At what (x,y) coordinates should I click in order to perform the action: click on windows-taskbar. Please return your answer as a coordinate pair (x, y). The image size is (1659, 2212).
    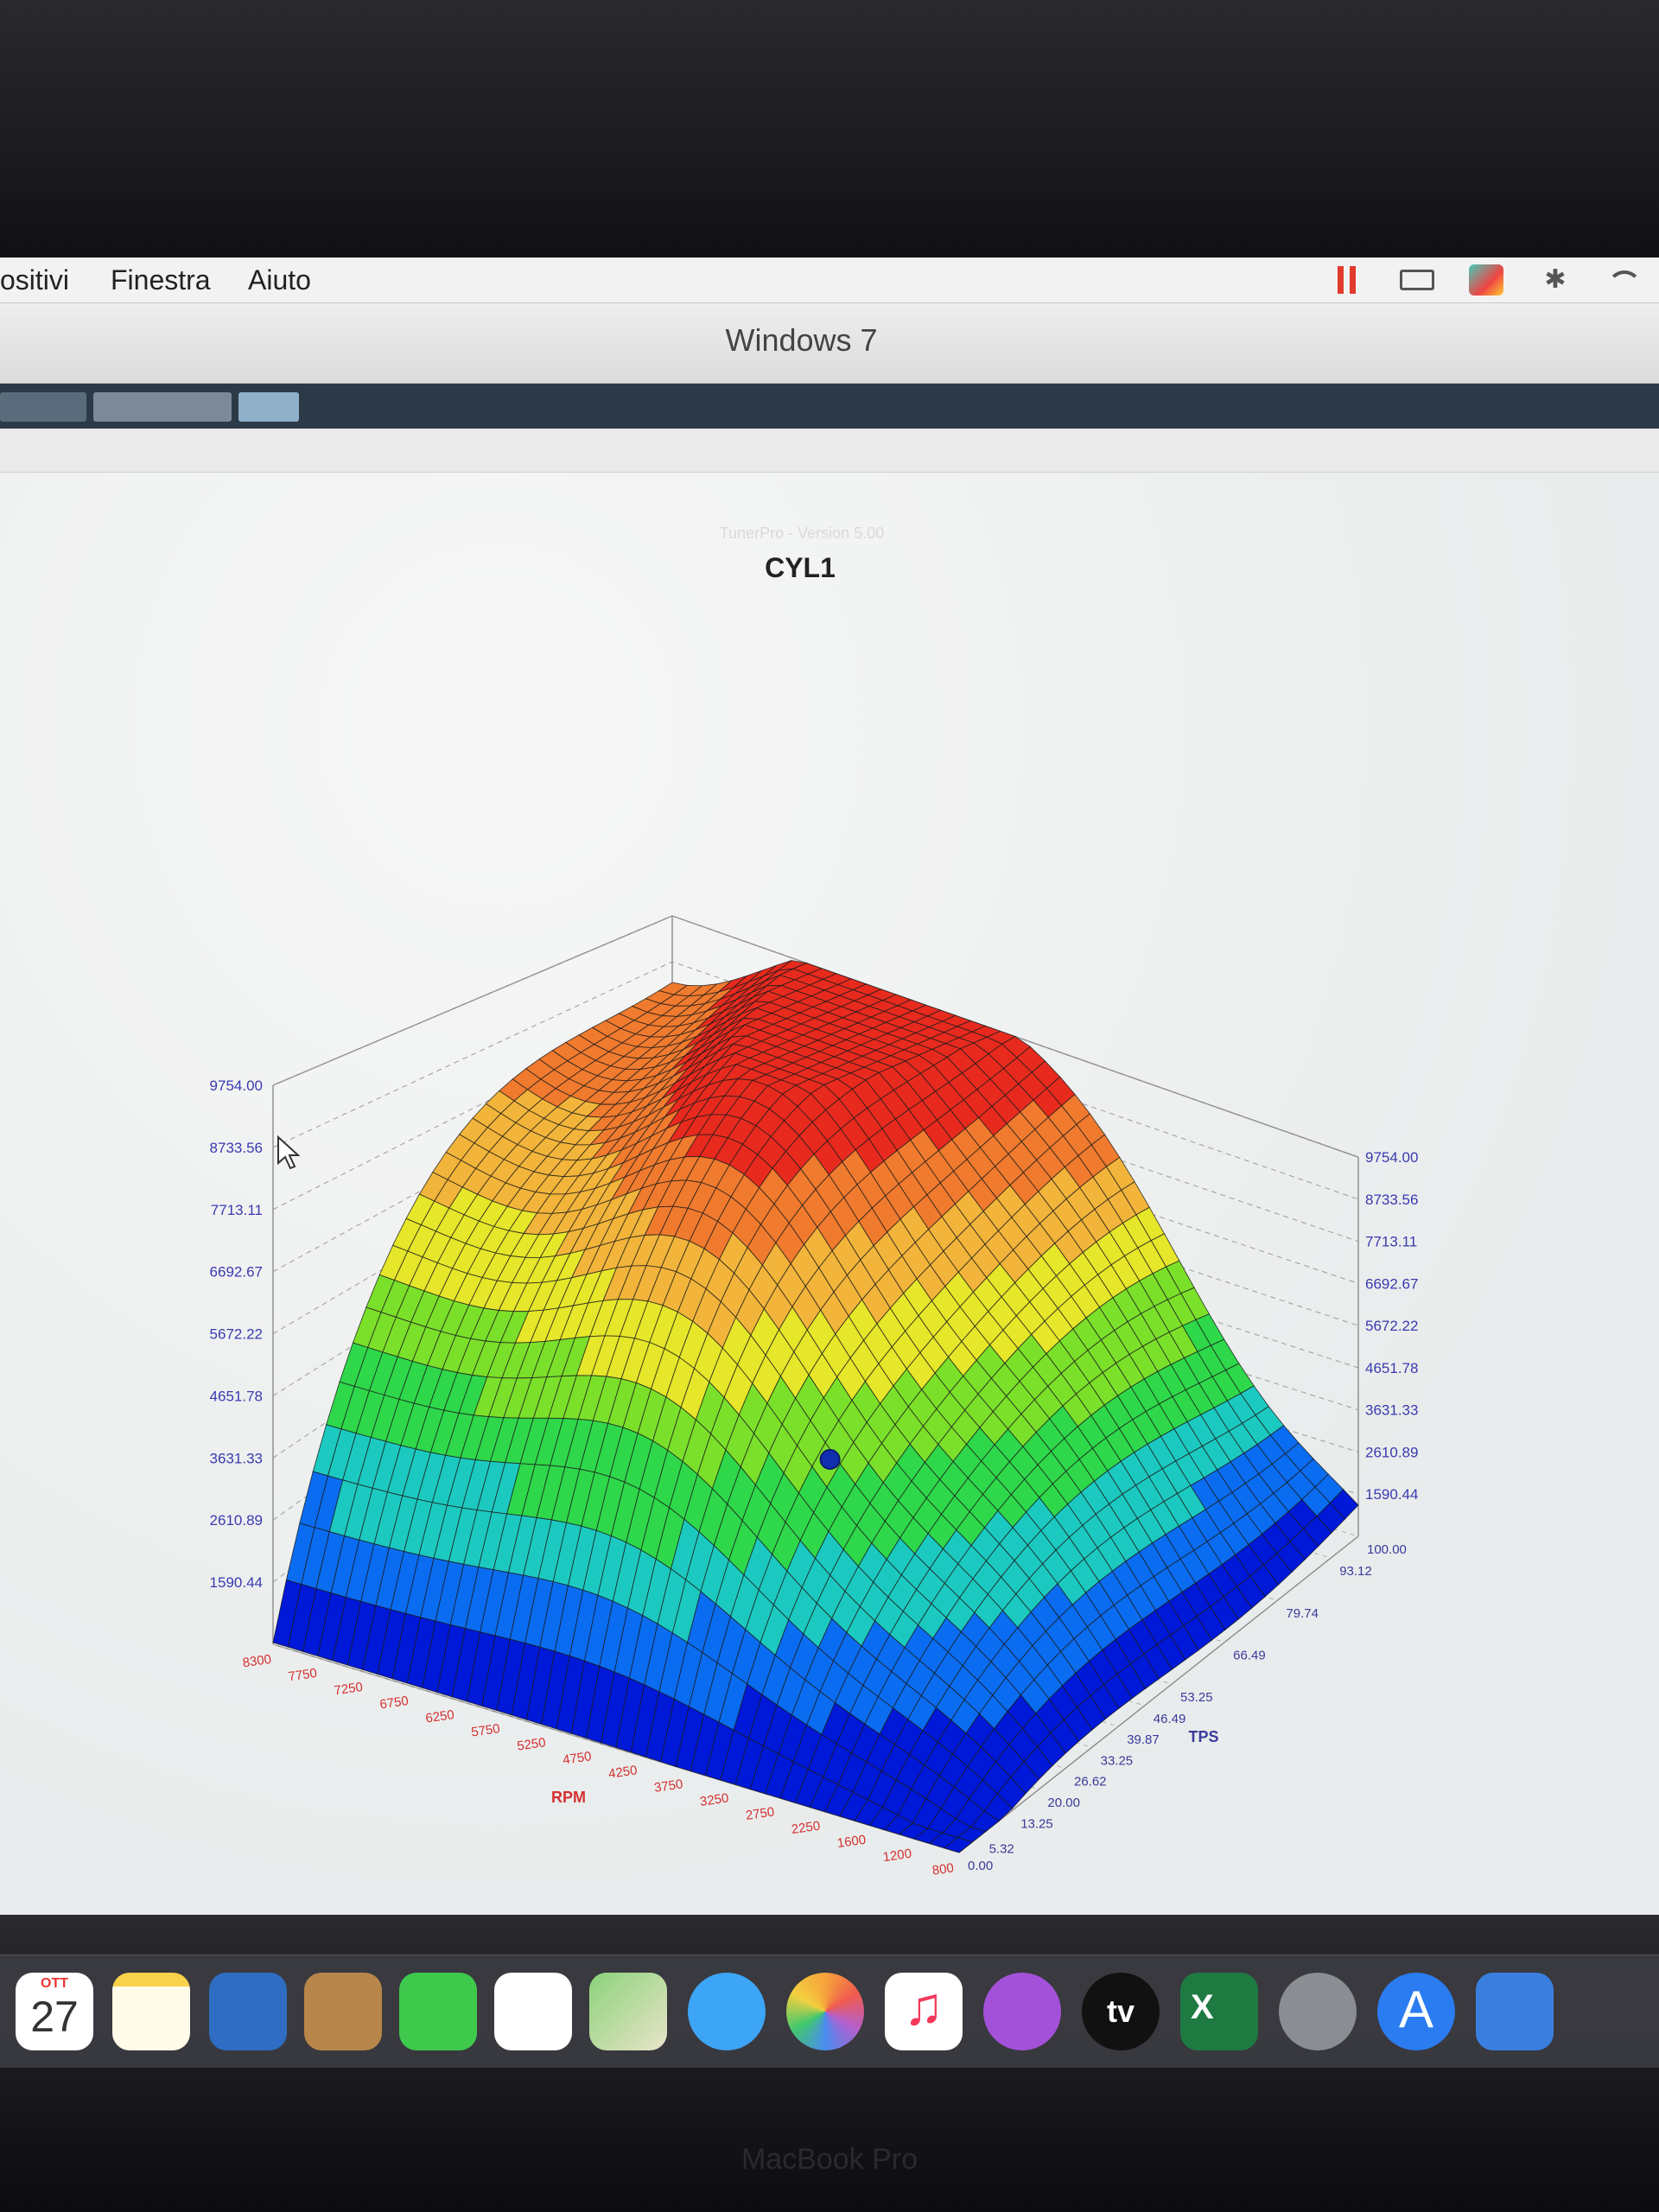
    Looking at the image, I should click on (829, 406).